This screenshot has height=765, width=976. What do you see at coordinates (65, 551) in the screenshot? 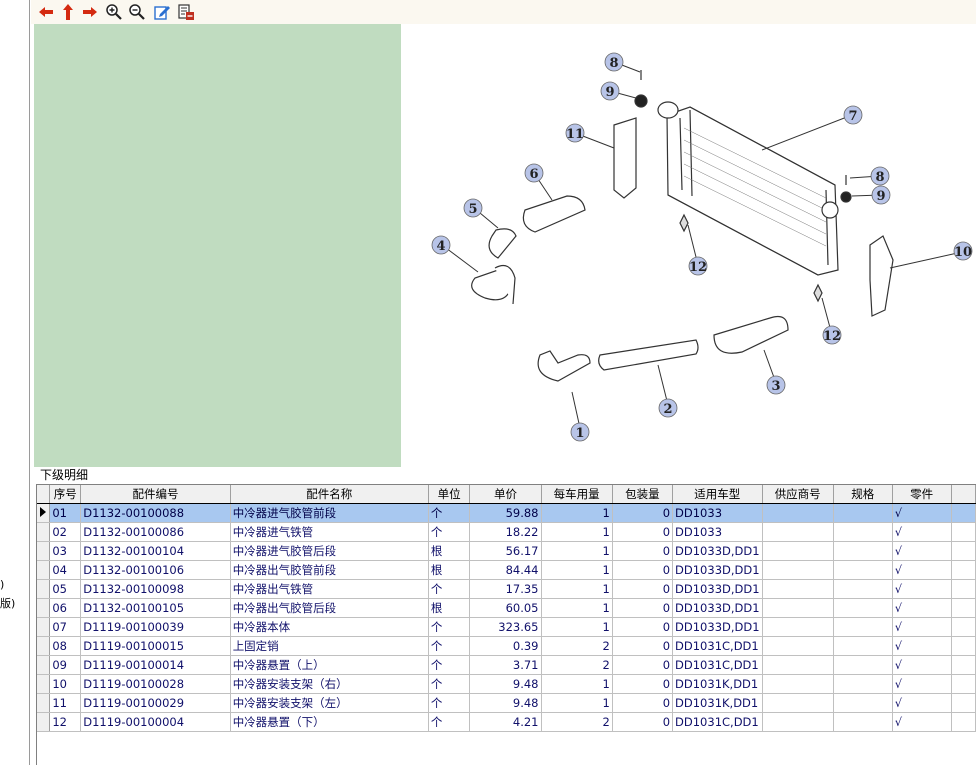
I see `seq-cell: 03` at bounding box center [65, 551].